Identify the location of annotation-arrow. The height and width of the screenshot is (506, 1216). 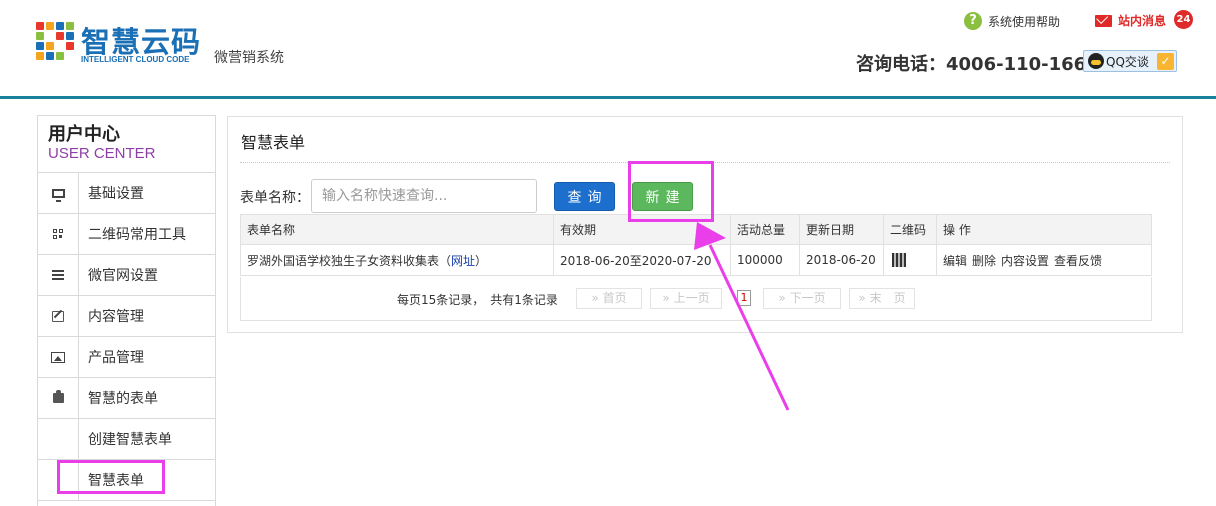
(742, 316).